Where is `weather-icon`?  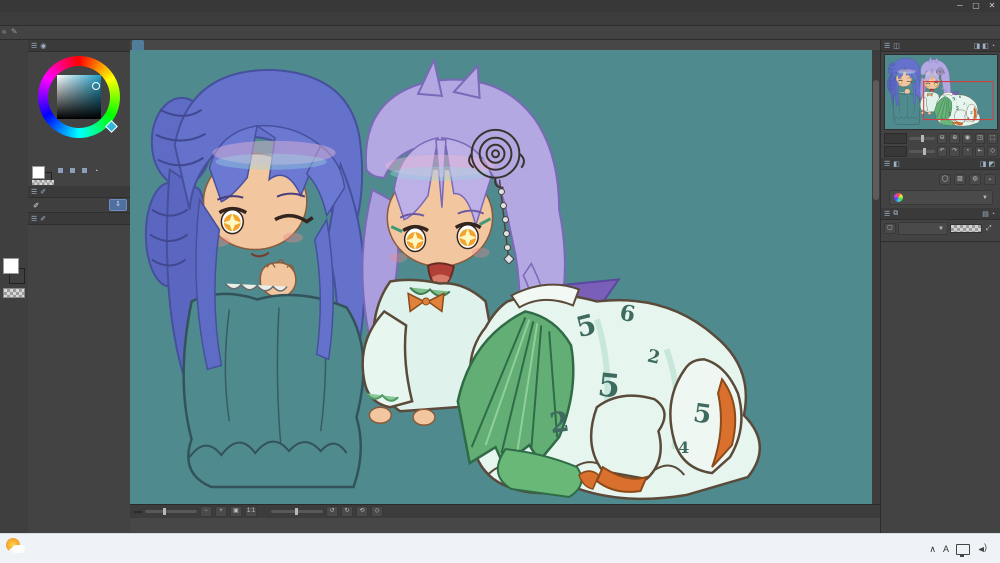 weather-icon is located at coordinates (16, 547).